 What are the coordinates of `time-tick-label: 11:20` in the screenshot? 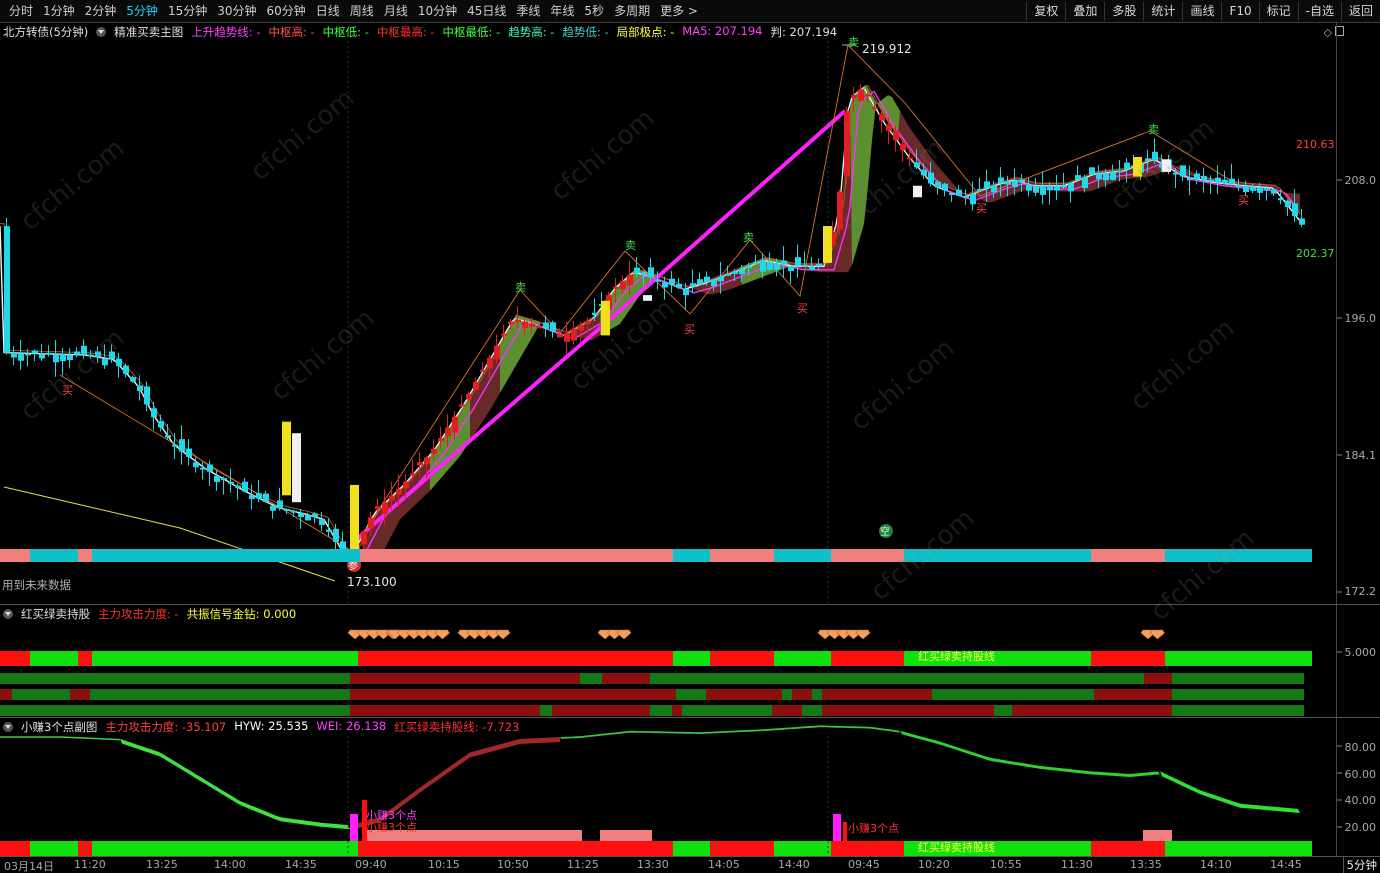 It's located at (90, 864).